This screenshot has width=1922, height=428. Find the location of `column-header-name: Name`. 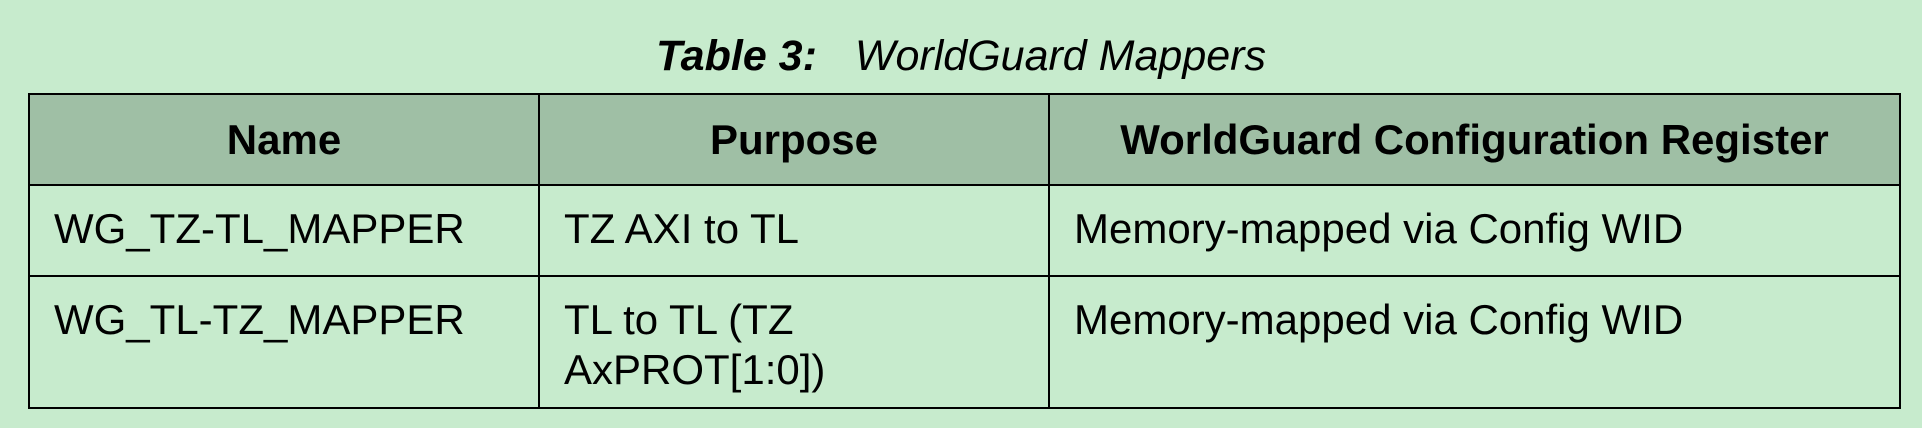

column-header-name: Name is located at coordinates (284, 139).